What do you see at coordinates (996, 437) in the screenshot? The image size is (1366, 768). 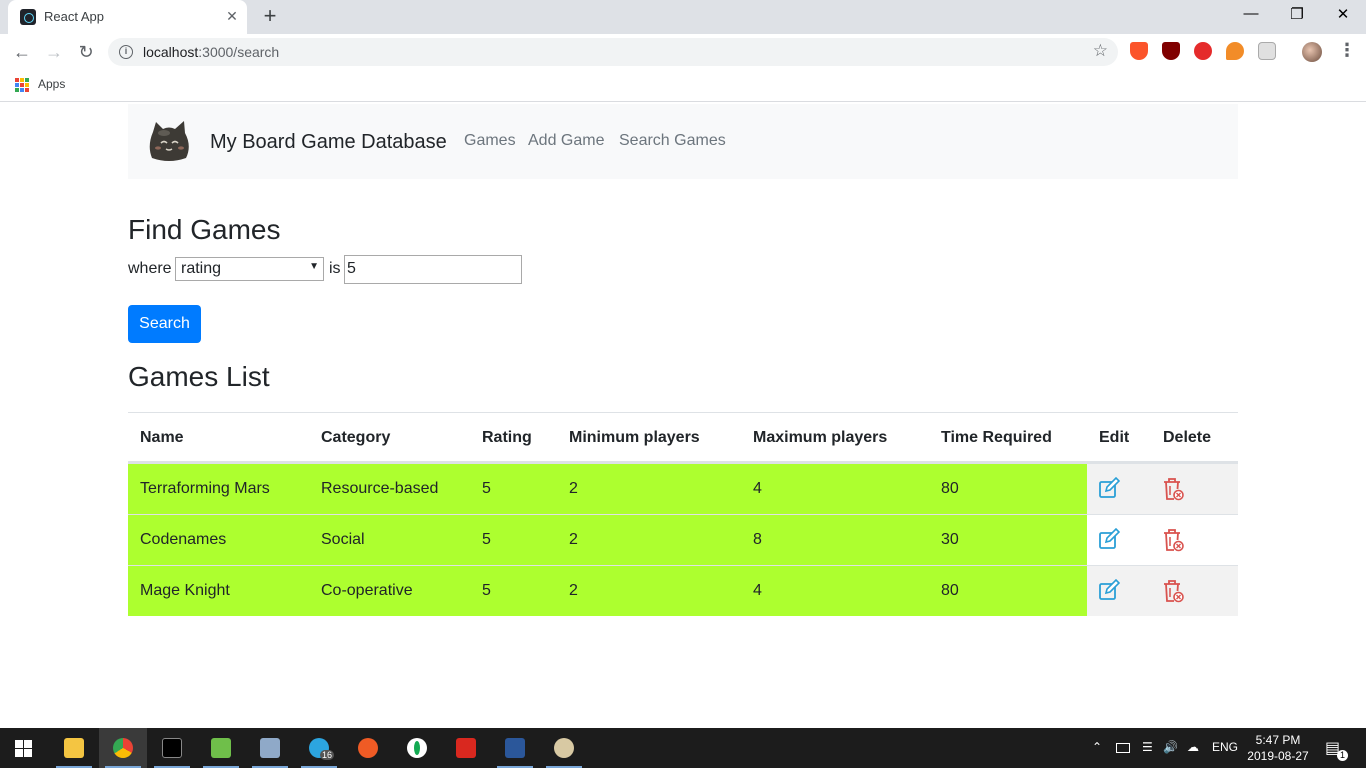 I see `column-header-time: Time Required` at bounding box center [996, 437].